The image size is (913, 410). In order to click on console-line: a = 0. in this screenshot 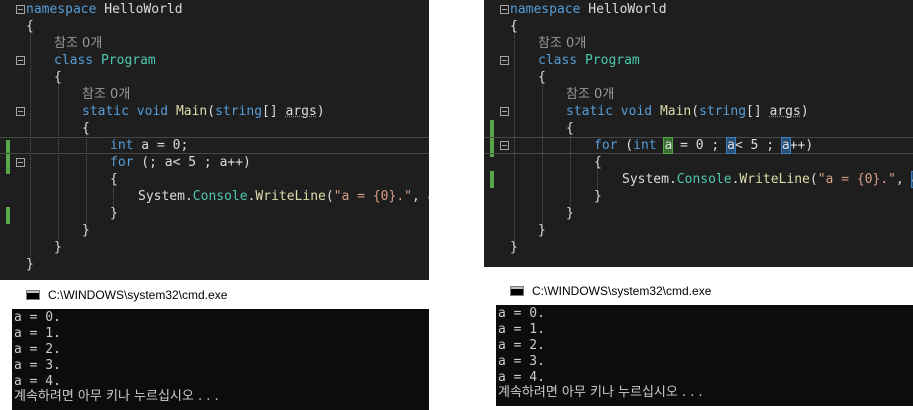, I will do `click(37, 317)`.